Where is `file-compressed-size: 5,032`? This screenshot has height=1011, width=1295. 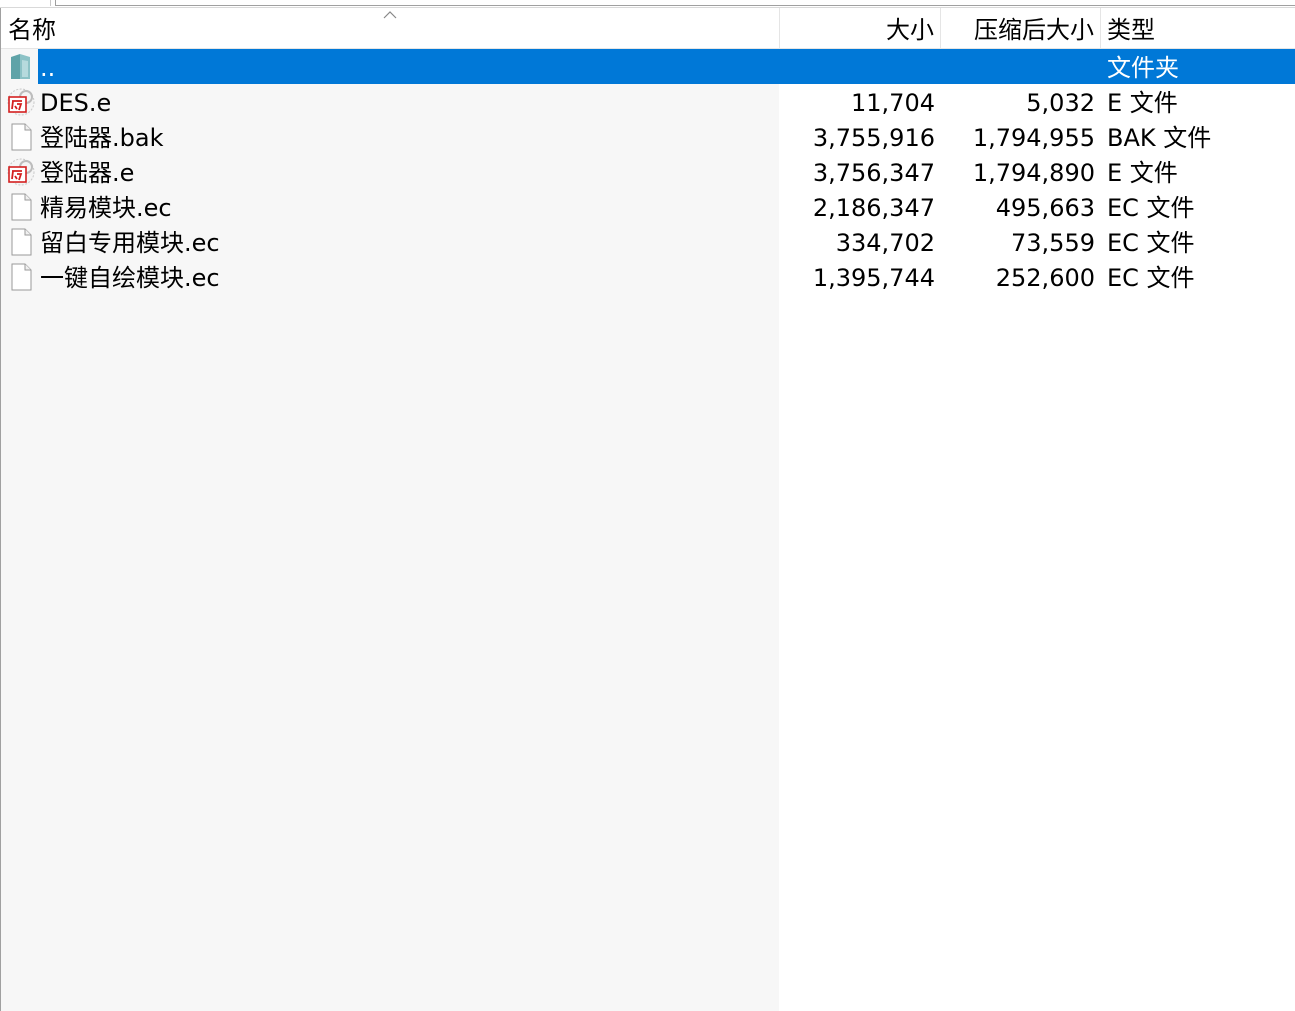
file-compressed-size: 5,032 is located at coordinates (1060, 103).